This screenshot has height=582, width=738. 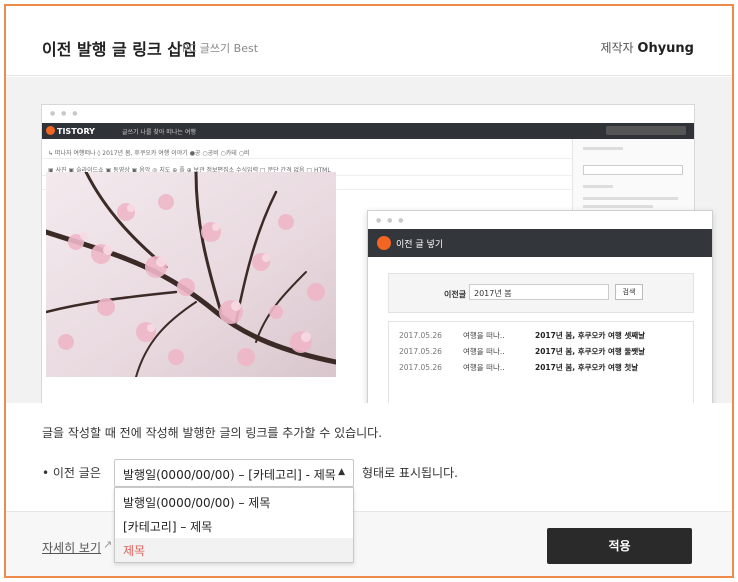 What do you see at coordinates (220, 48) in the screenshot?
I see `dialog-subtitle: PC 글쓰기 Best` at bounding box center [220, 48].